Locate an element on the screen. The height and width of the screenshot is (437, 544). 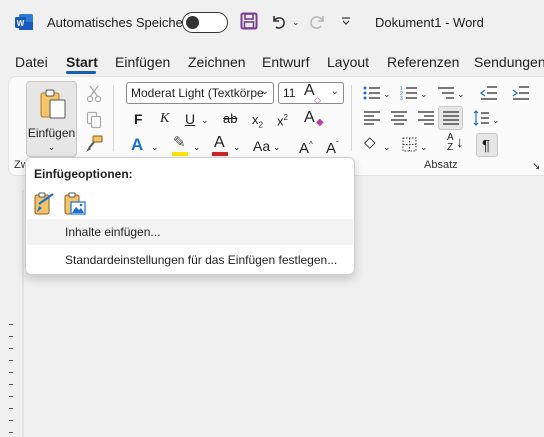
text-effects-dropdown-icon: ⌄ is located at coordinates (155, 147).